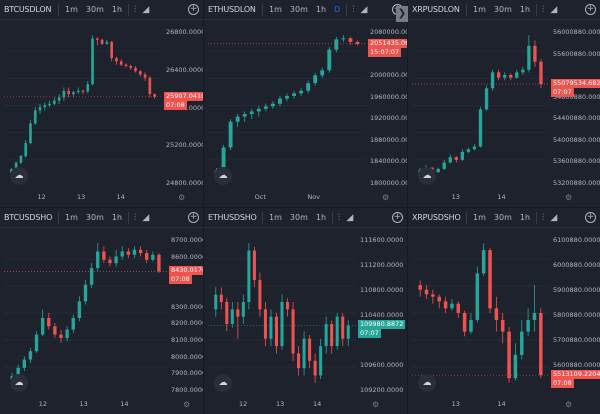  What do you see at coordinates (436, 217) in the screenshot?
I see `symbol-label: XRPUSDSHO` at bounding box center [436, 217].